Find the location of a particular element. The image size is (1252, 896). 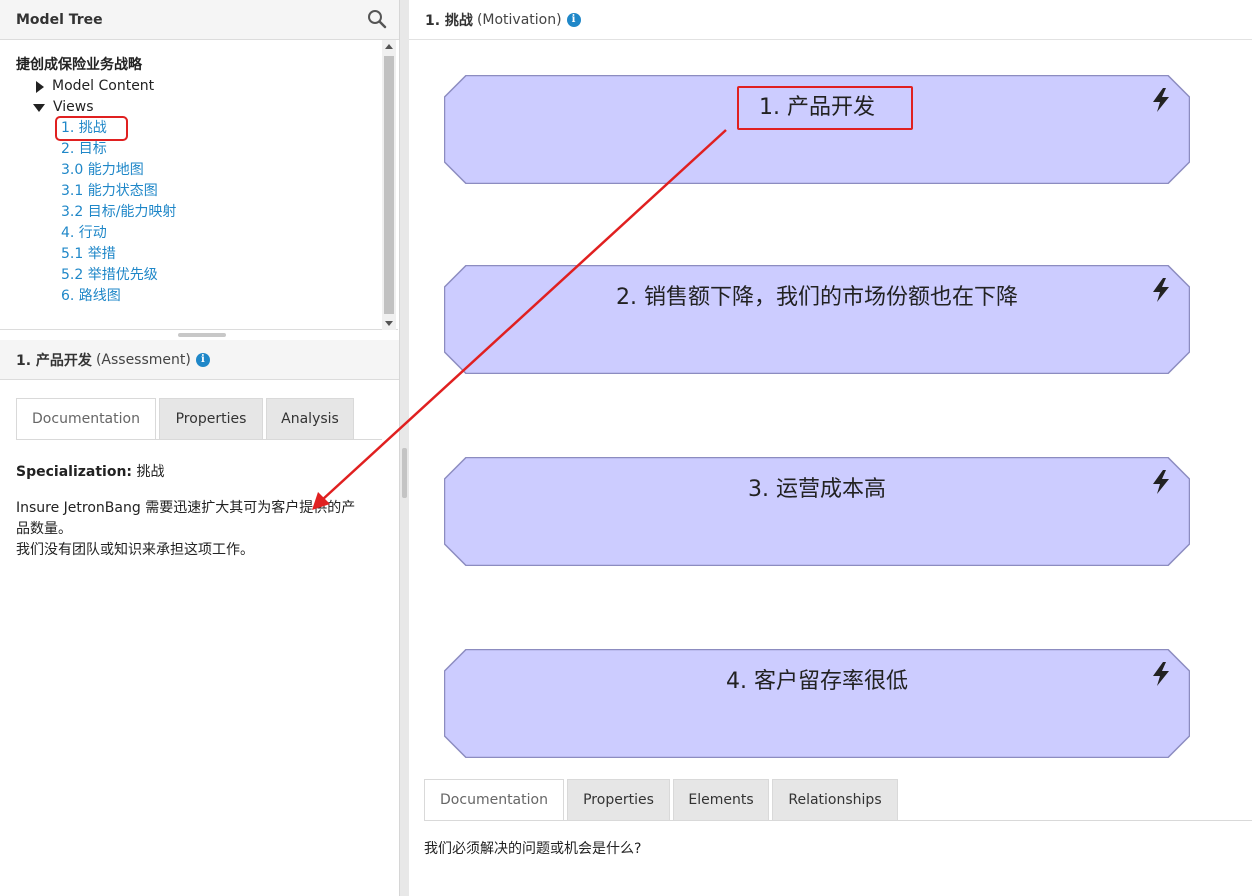

tree-view-capability-status: 3.1 能力状态图 is located at coordinates (109, 191).